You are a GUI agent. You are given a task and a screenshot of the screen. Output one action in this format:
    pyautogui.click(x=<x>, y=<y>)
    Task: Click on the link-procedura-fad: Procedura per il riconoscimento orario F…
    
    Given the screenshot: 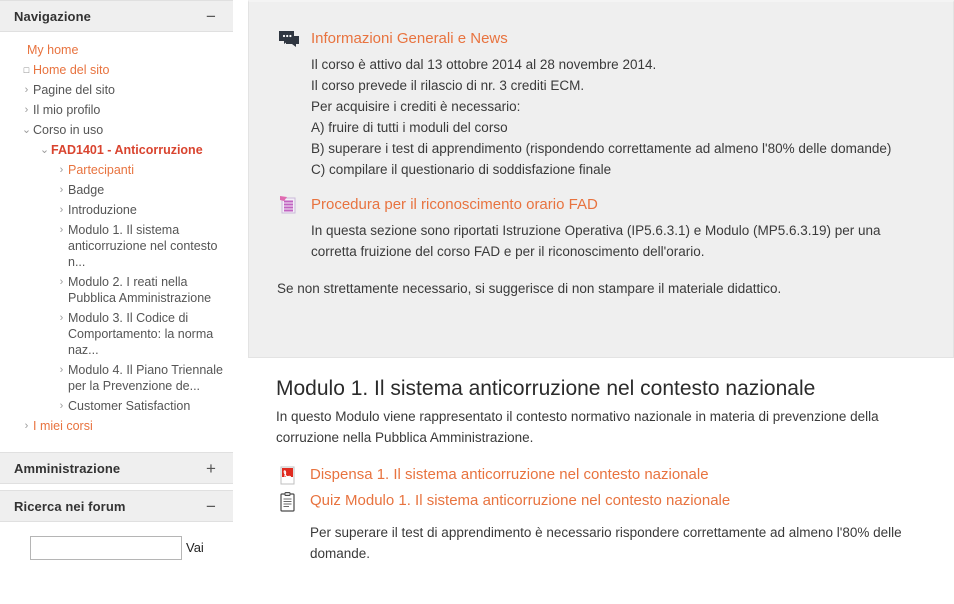 What is the action you would take?
    pyautogui.click(x=454, y=205)
    